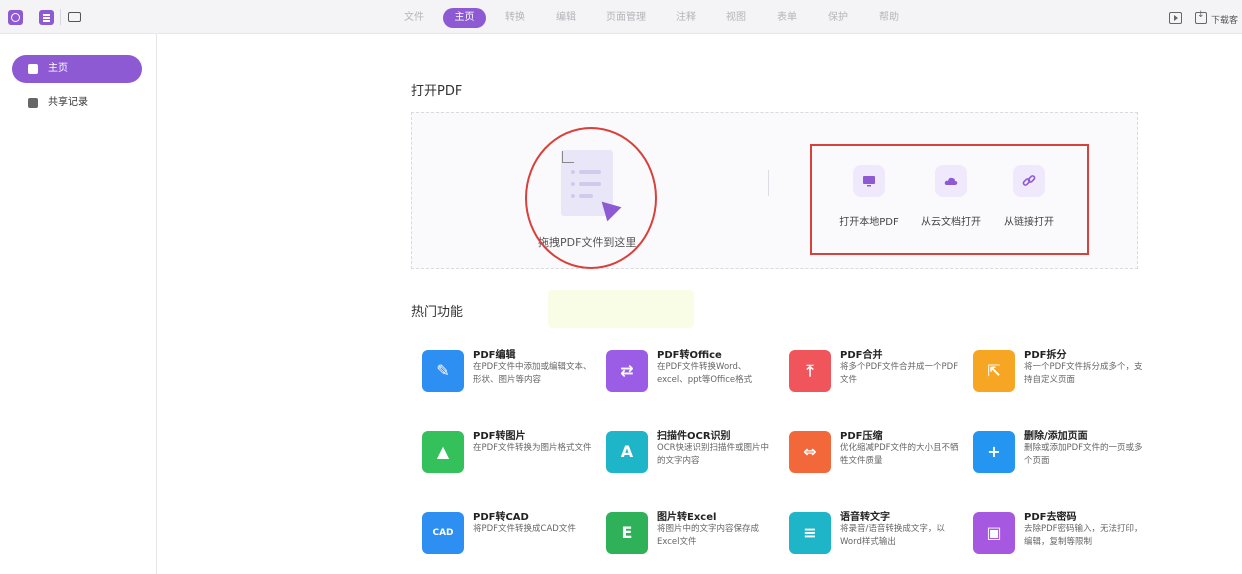 The width and height of the screenshot is (1242, 574). What do you see at coordinates (686, 18) in the screenshot?
I see `nav-annotate: 注释` at bounding box center [686, 18].